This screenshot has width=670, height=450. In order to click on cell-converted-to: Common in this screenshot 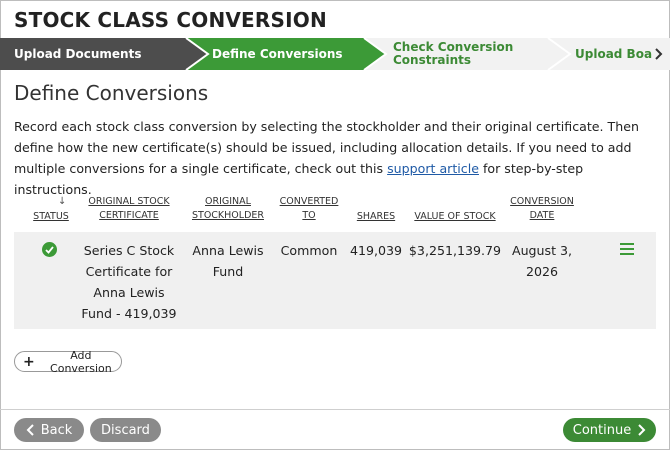, I will do `click(309, 250)`.